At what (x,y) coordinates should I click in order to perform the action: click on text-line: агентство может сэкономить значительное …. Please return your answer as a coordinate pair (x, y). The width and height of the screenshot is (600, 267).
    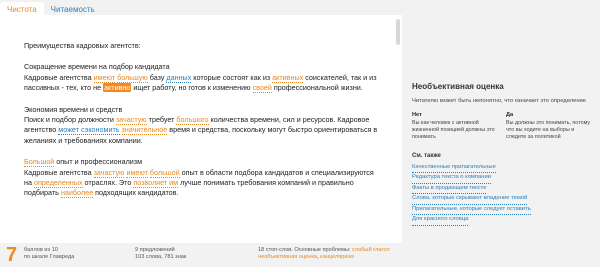
    Looking at the image, I should click on (201, 130).